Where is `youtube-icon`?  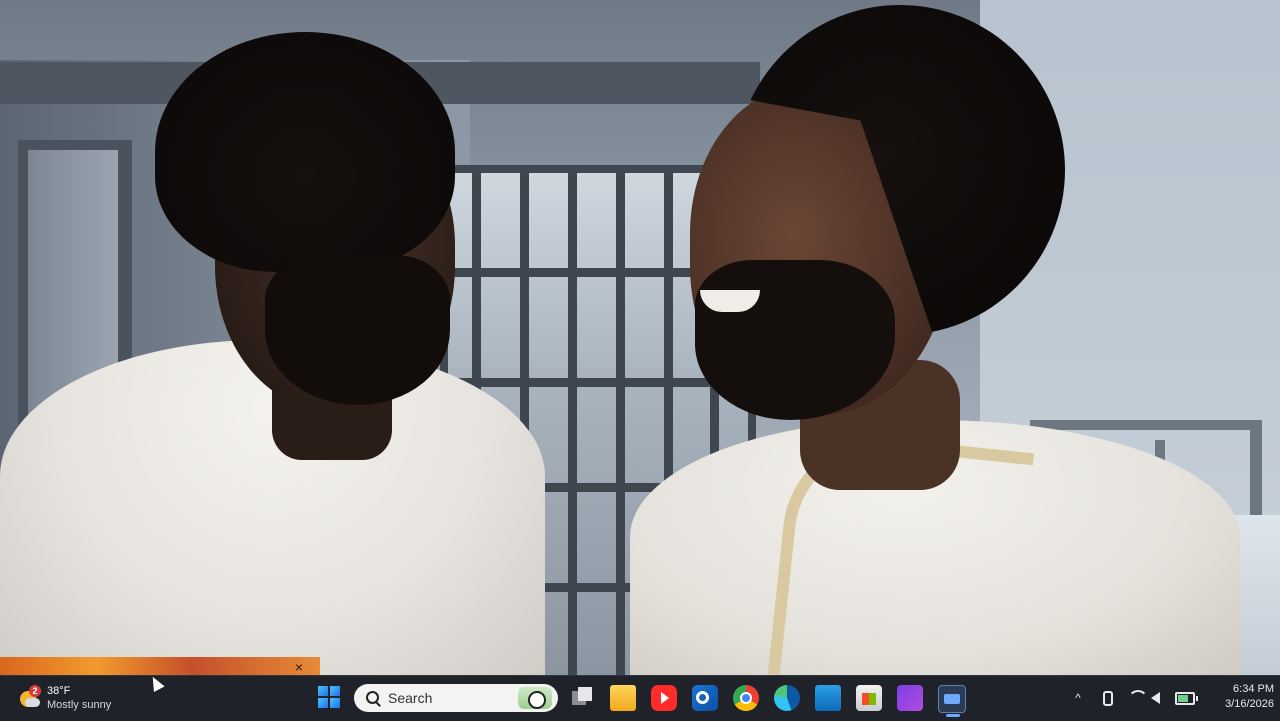
youtube-icon is located at coordinates (664, 698).